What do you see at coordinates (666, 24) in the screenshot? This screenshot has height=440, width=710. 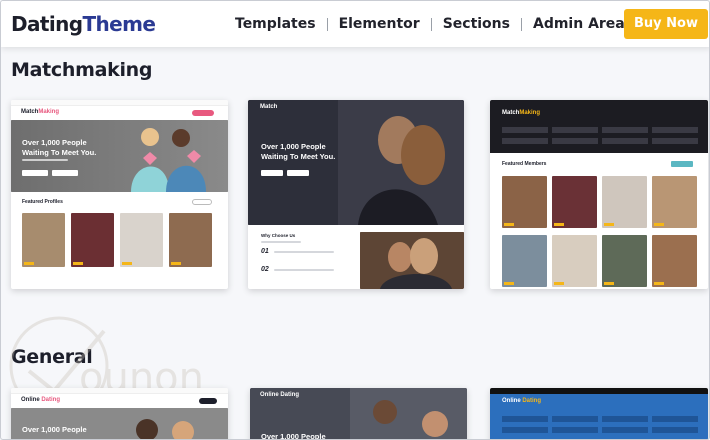 I see `buy-now-button: Buy Now` at bounding box center [666, 24].